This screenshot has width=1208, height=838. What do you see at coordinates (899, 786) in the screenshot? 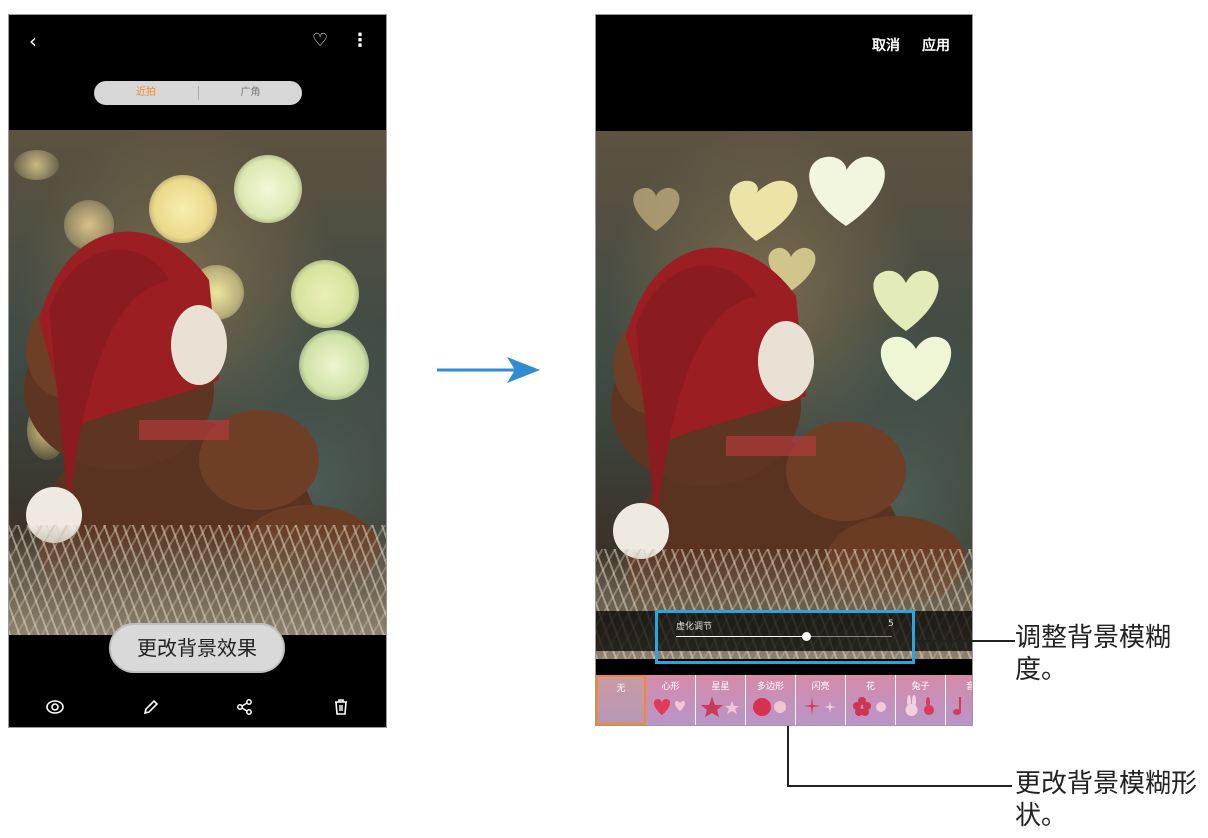
I see `shape-callout-line` at bounding box center [899, 786].